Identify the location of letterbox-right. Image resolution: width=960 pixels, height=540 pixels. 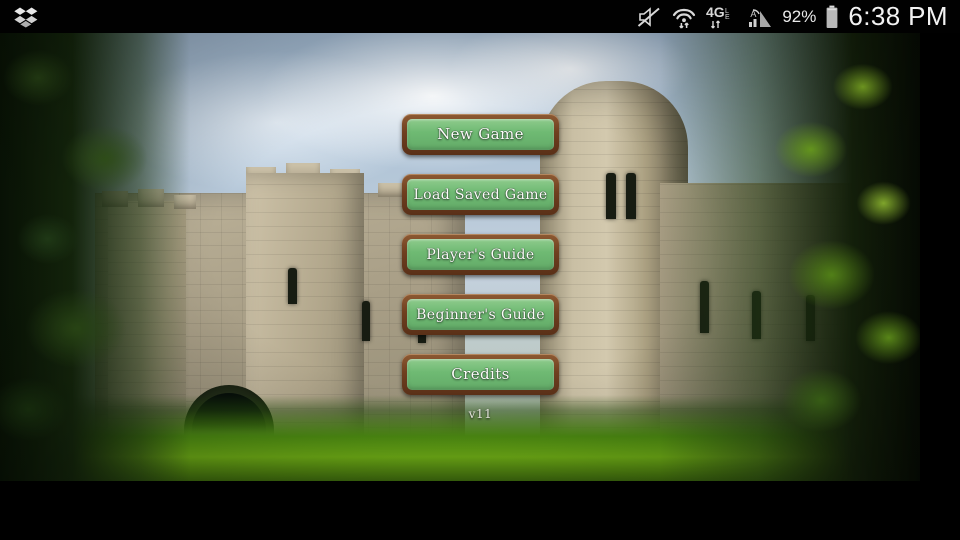
(940, 257).